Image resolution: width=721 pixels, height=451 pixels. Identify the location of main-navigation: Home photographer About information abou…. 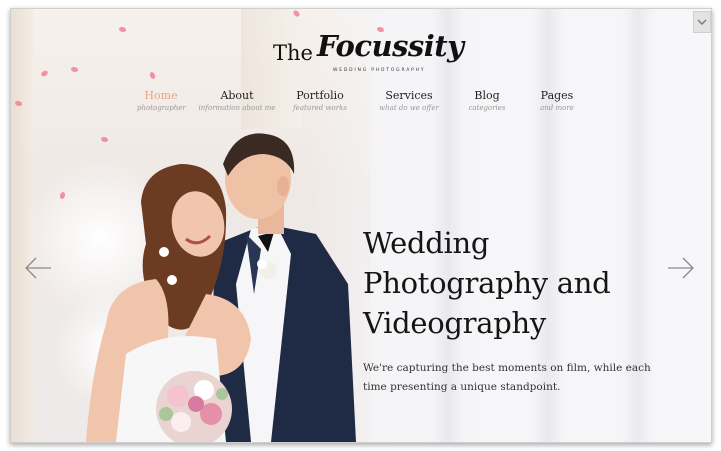
(361, 104).